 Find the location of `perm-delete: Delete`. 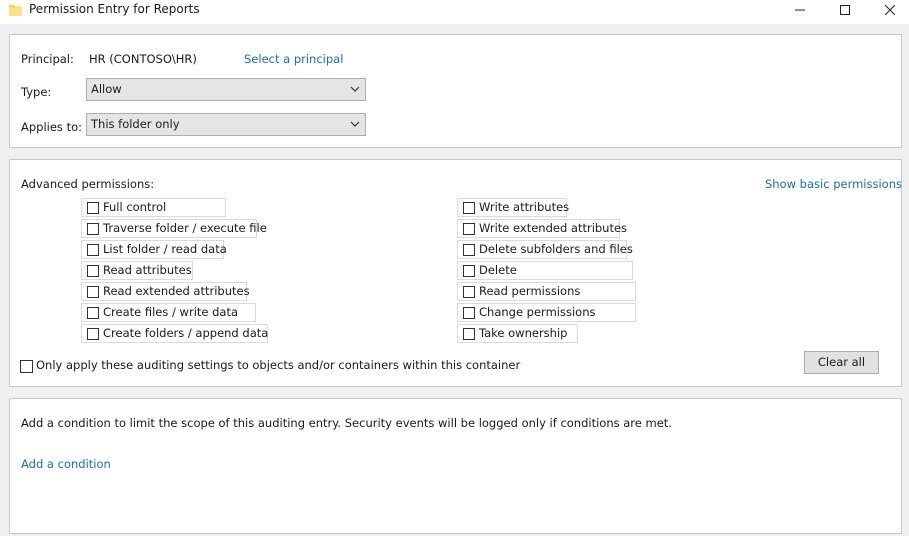

perm-delete: Delete is located at coordinates (545, 270).